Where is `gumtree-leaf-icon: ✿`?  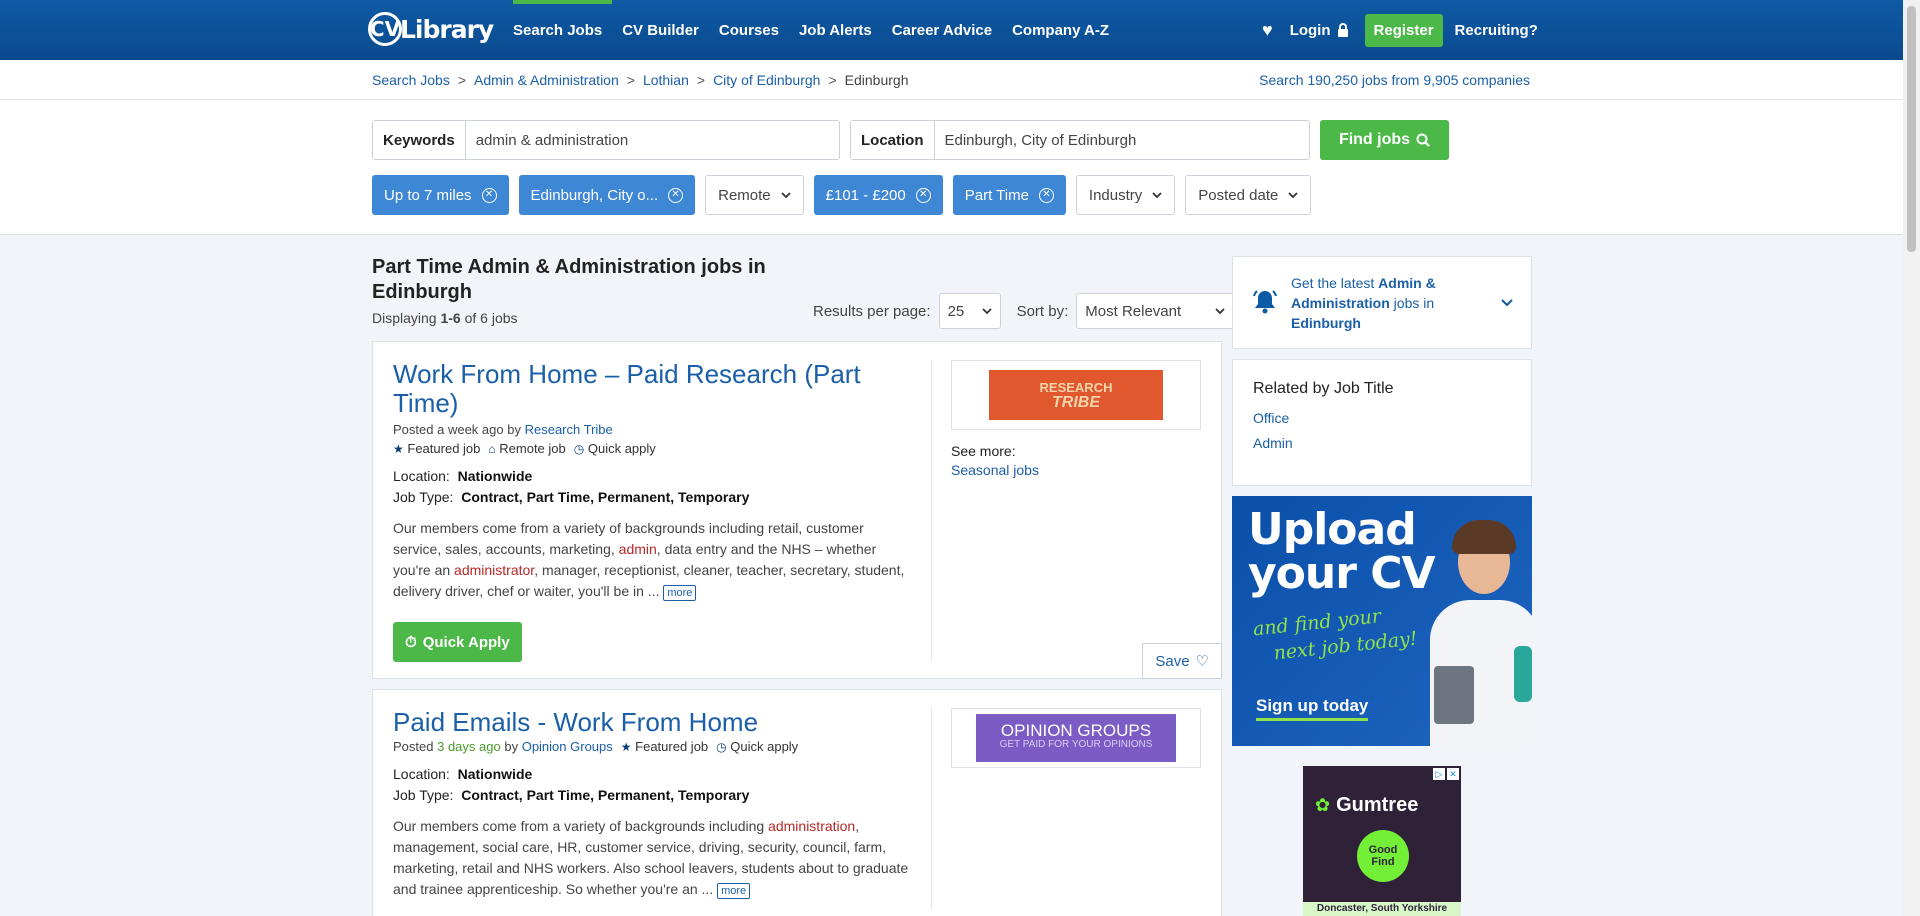
gumtree-leaf-icon: ✿ is located at coordinates (1323, 805).